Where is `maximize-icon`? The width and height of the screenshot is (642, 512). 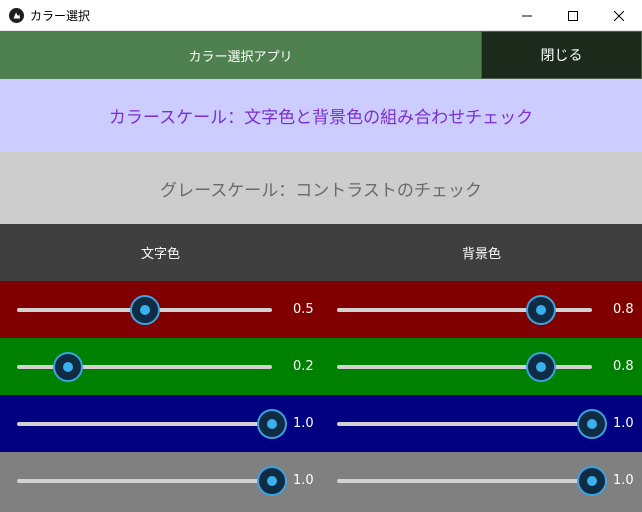
maximize-icon is located at coordinates (573, 15).